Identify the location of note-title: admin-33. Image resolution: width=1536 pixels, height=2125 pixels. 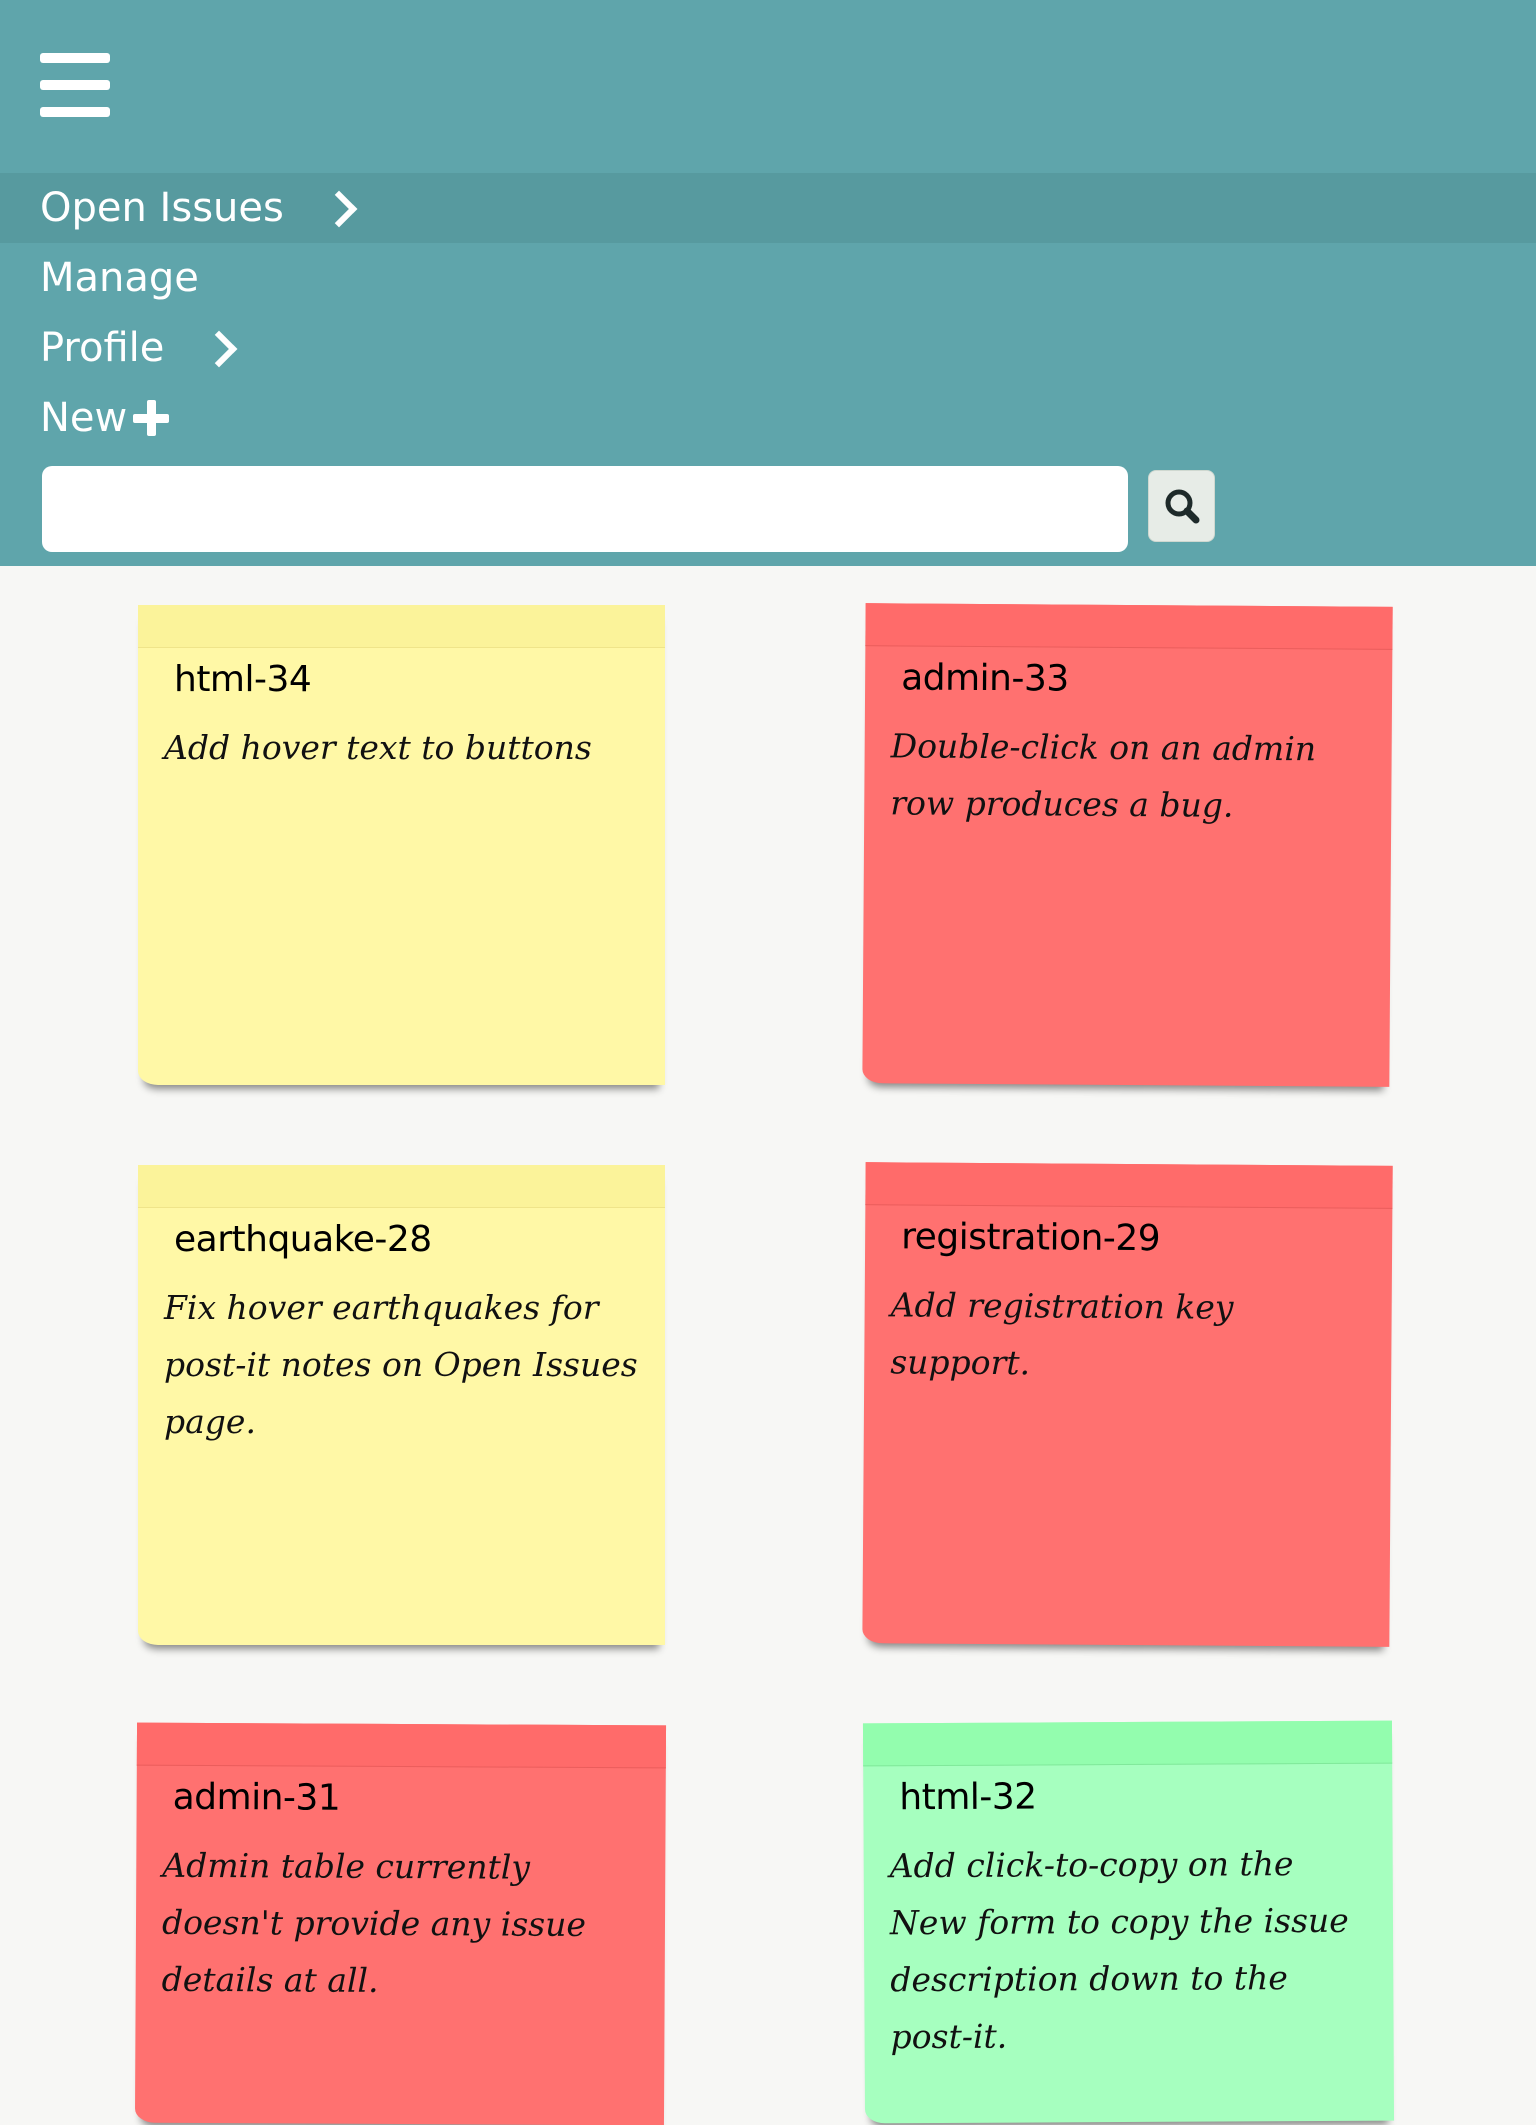
(985, 678).